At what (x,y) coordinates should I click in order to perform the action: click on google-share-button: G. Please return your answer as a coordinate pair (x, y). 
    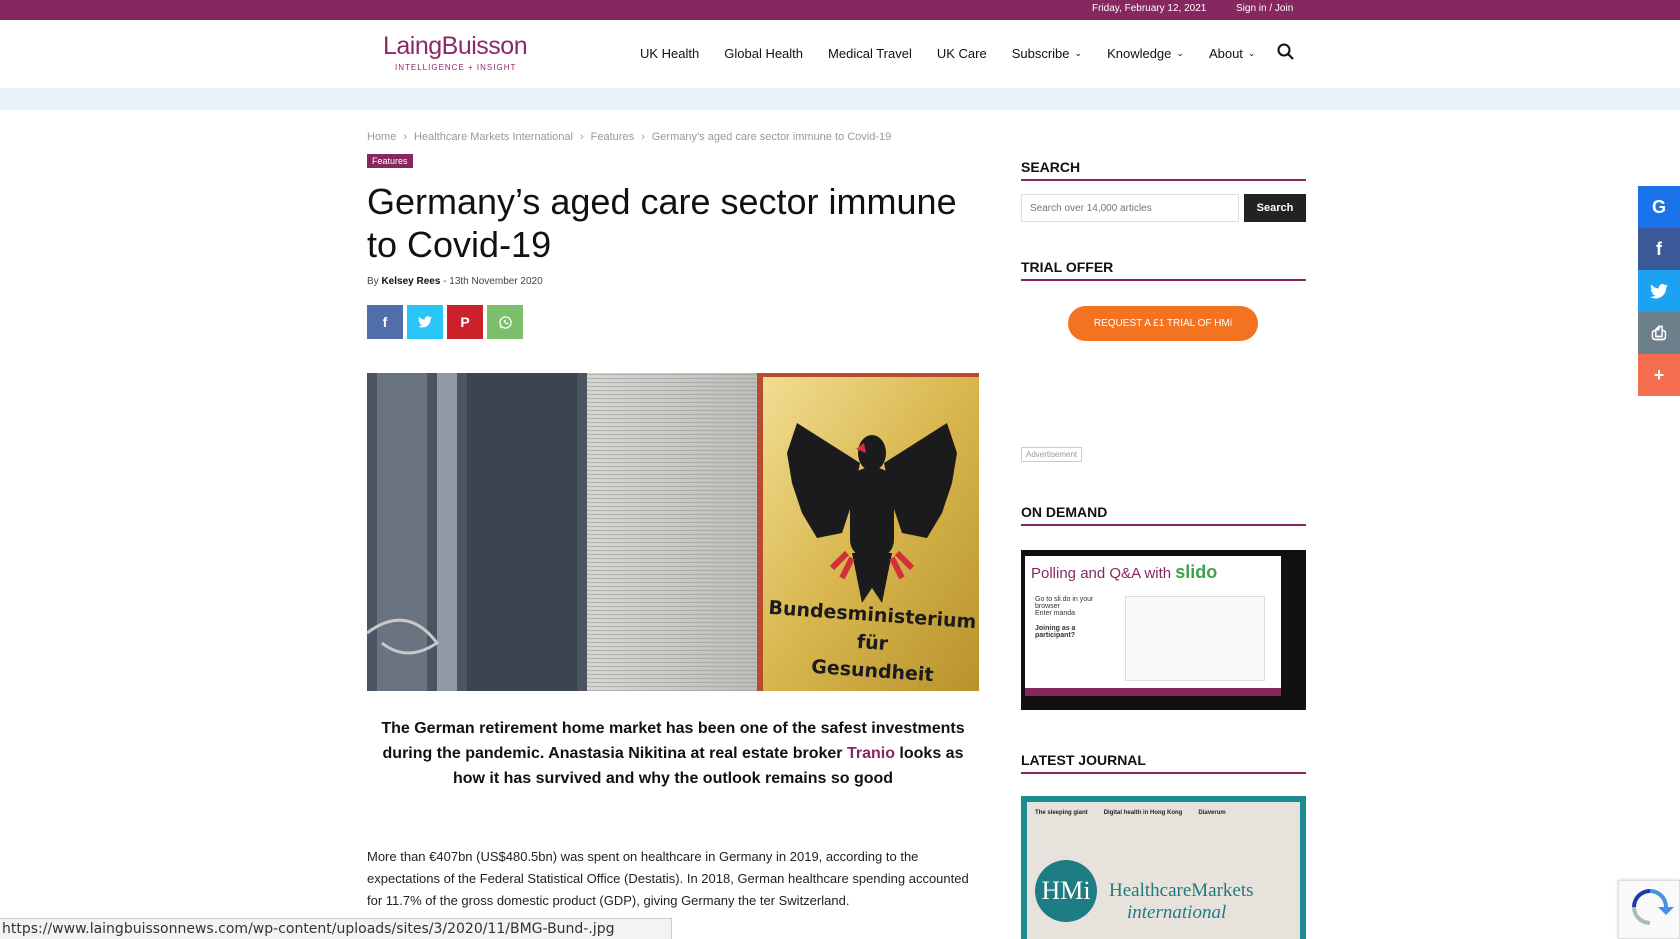
    Looking at the image, I should click on (1659, 207).